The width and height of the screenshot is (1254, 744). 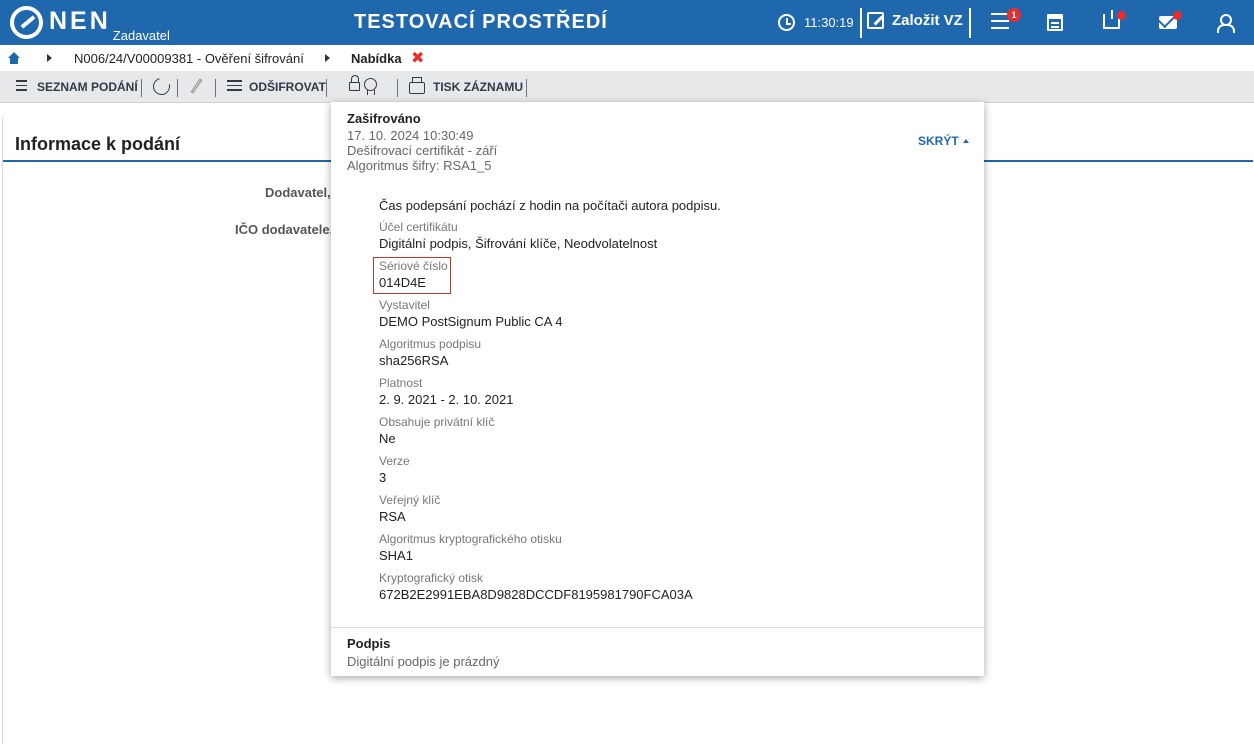 I want to click on menu-badge: 1, so click(x=1014, y=15).